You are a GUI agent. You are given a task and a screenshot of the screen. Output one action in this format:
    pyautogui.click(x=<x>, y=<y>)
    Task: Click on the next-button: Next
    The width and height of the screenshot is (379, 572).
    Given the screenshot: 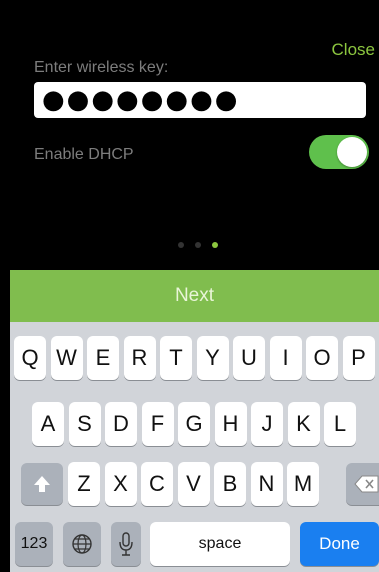 What is the action you would take?
    pyautogui.click(x=194, y=296)
    